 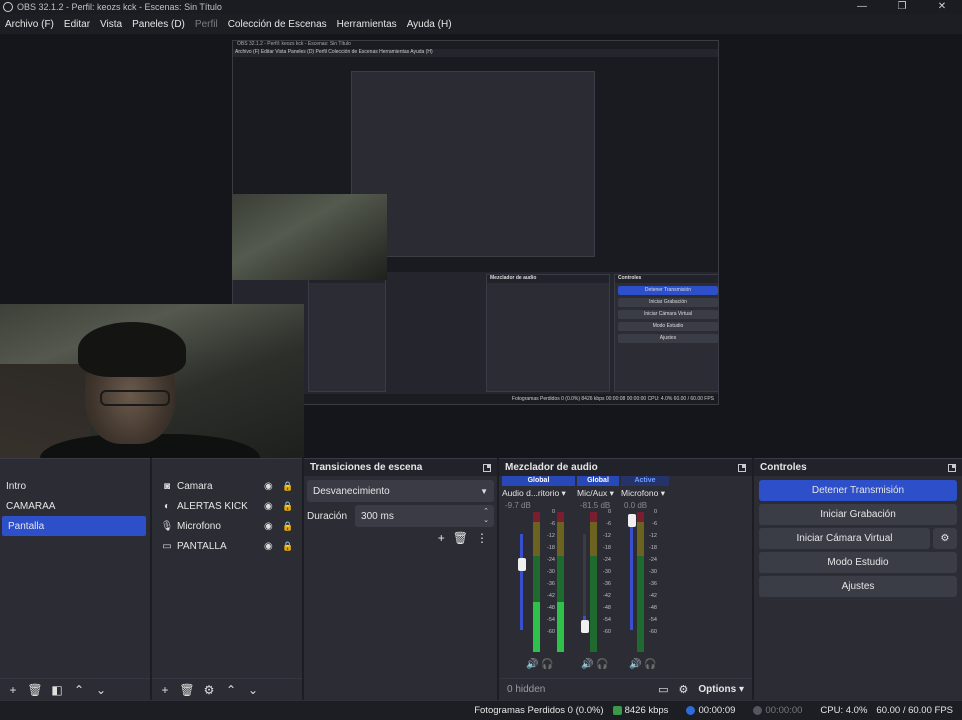 What do you see at coordinates (75, 486) in the screenshot?
I see `scene-item: Intro` at bounding box center [75, 486].